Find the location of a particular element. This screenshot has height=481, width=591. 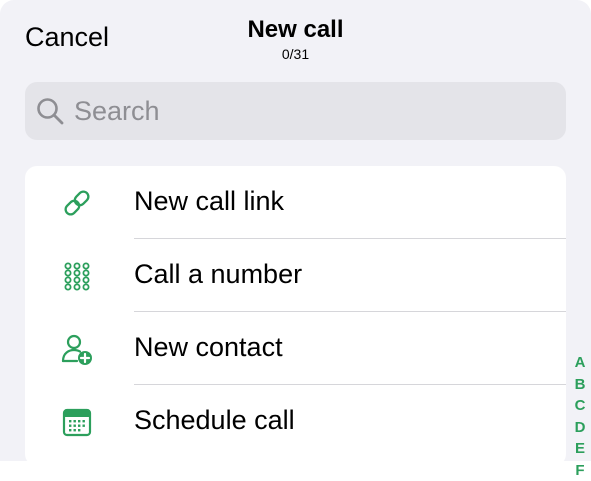

action-label: New call link is located at coordinates (209, 201).